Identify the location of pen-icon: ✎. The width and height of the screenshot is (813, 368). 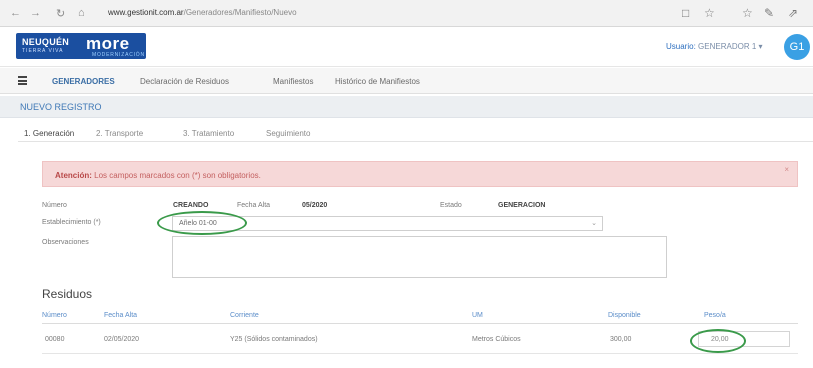
(769, 13).